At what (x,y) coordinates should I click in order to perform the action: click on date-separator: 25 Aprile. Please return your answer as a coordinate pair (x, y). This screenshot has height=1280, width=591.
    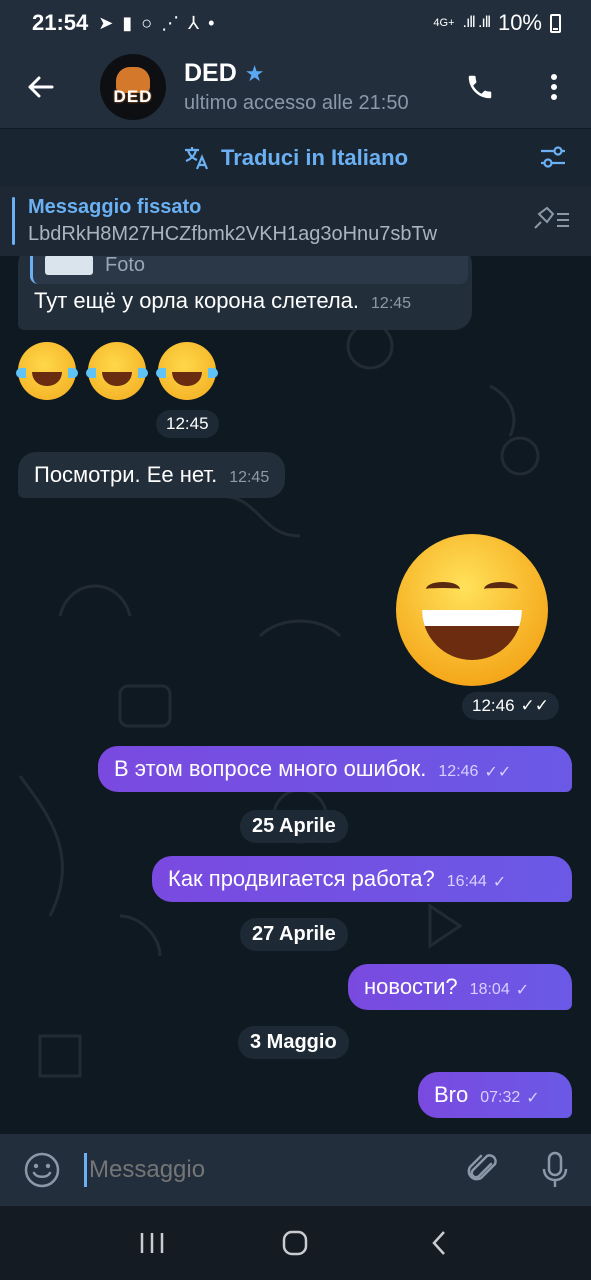
    Looking at the image, I should click on (294, 826).